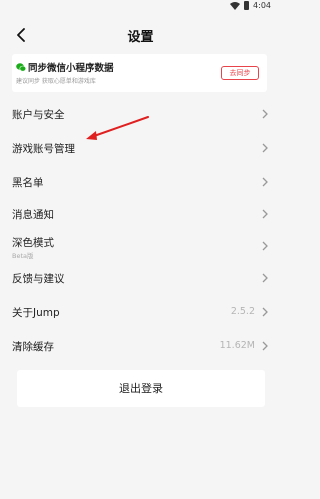 The height and width of the screenshot is (499, 320). Describe the element at coordinates (43, 149) in the screenshot. I see `row-label: 游戏账号管理` at that location.